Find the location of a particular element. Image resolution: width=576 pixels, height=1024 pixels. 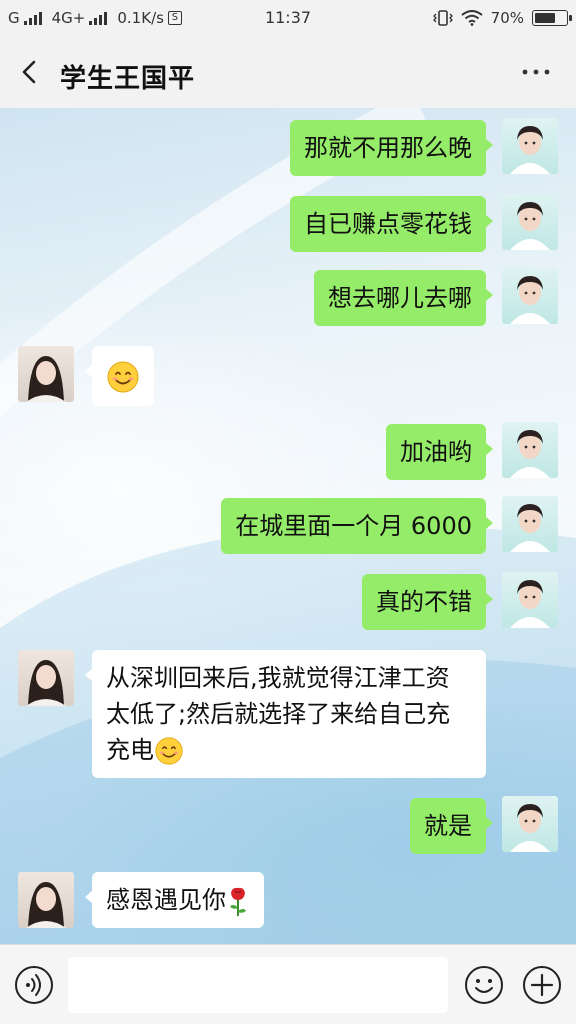

message-text: 自已赚点零花钱 is located at coordinates (388, 224).